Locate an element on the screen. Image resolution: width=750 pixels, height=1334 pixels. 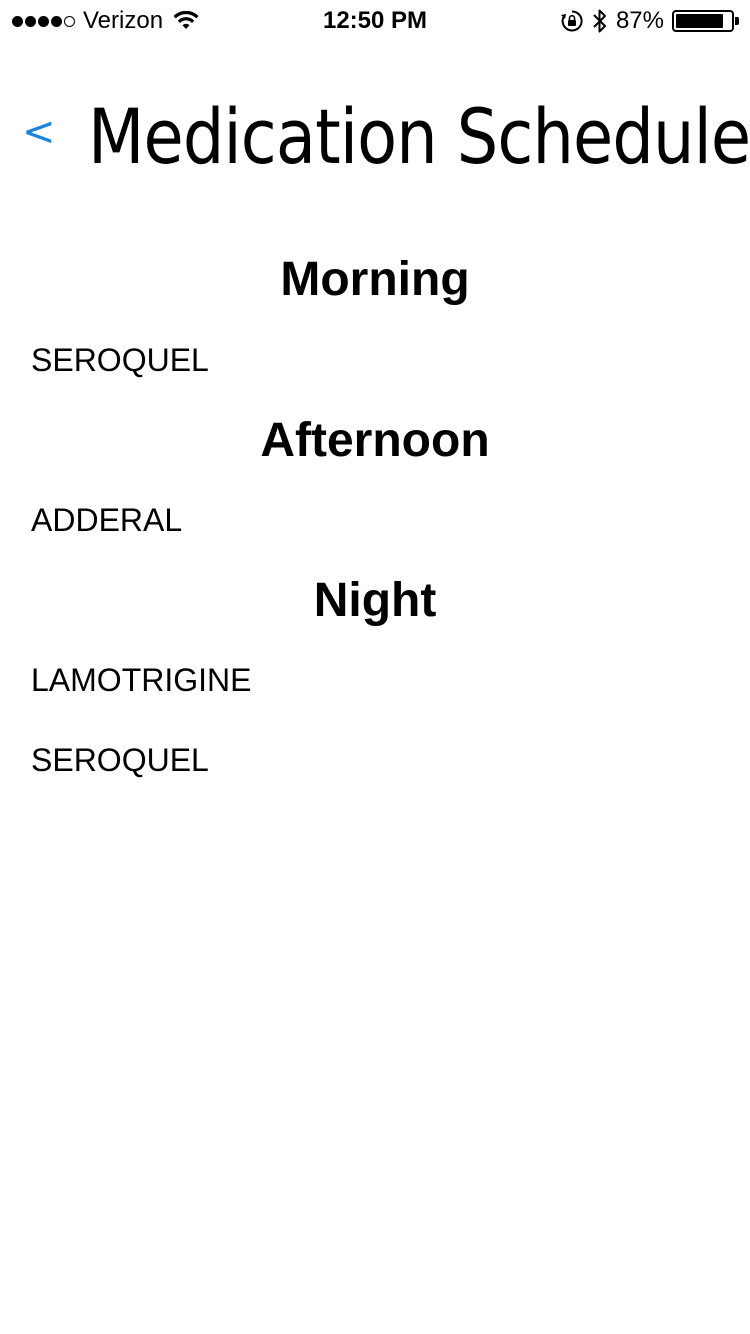
battery-body is located at coordinates (703, 21).